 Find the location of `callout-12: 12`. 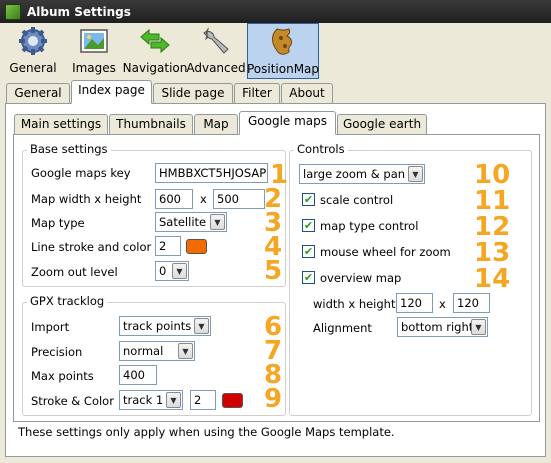

callout-12: 12 is located at coordinates (492, 227).